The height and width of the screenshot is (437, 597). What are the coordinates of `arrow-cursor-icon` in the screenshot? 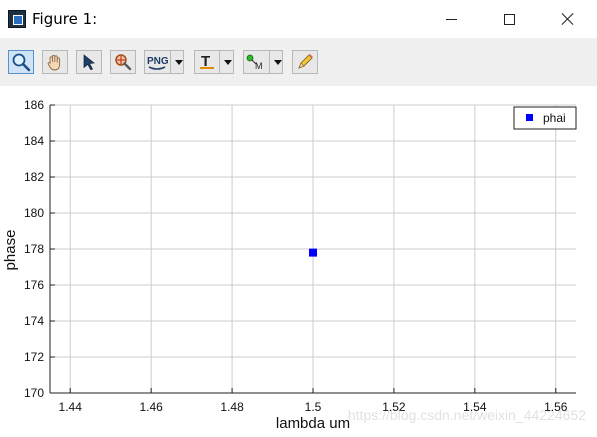 It's located at (89, 62).